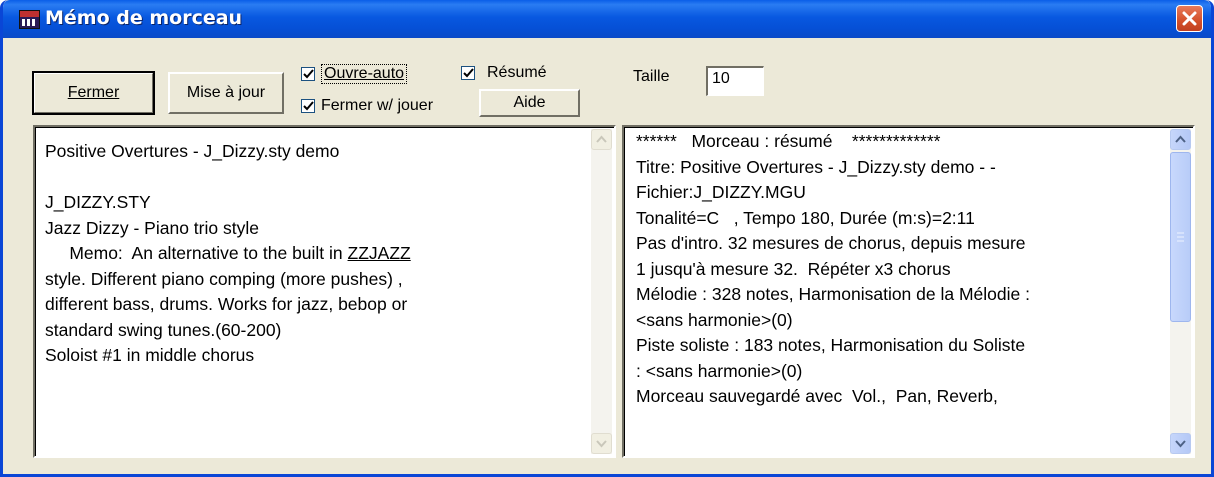 Image resolution: width=1214 pixels, height=477 pixels. What do you see at coordinates (309, 178) in the screenshot?
I see `memo-line` at bounding box center [309, 178].